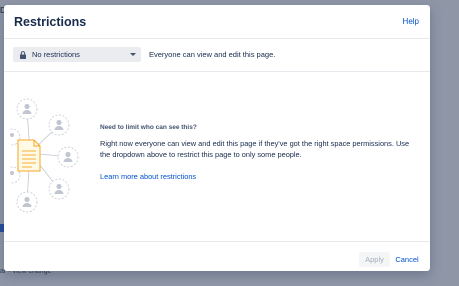 The height and width of the screenshot is (286, 459). Describe the element at coordinates (23, 55) in the screenshot. I see `lock-icon` at that location.